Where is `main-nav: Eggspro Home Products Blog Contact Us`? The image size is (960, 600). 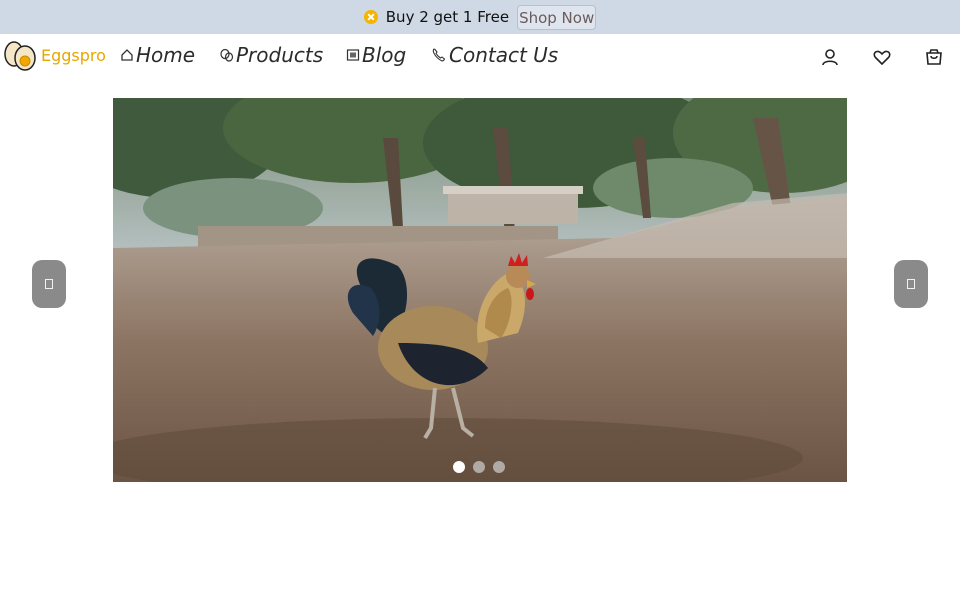 main-nav: Eggspro Home Products Blog Contact Us is located at coordinates (480, 57).